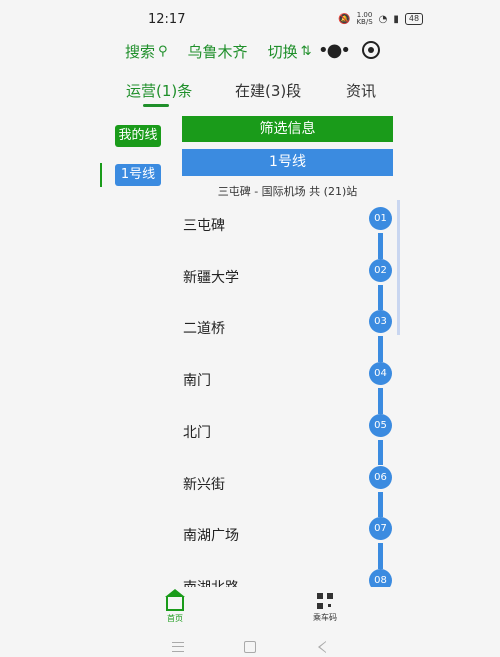 This screenshot has width=500, height=657. I want to click on search-label: 搜索, so click(140, 51).